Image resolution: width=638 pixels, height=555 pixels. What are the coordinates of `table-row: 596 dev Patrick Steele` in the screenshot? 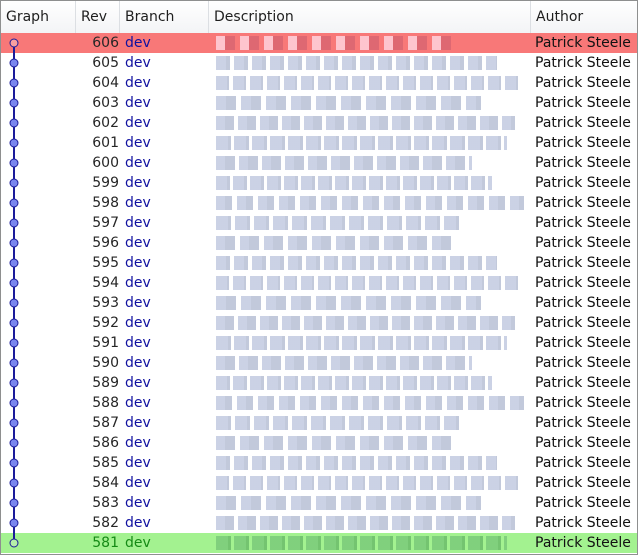 It's located at (319, 243).